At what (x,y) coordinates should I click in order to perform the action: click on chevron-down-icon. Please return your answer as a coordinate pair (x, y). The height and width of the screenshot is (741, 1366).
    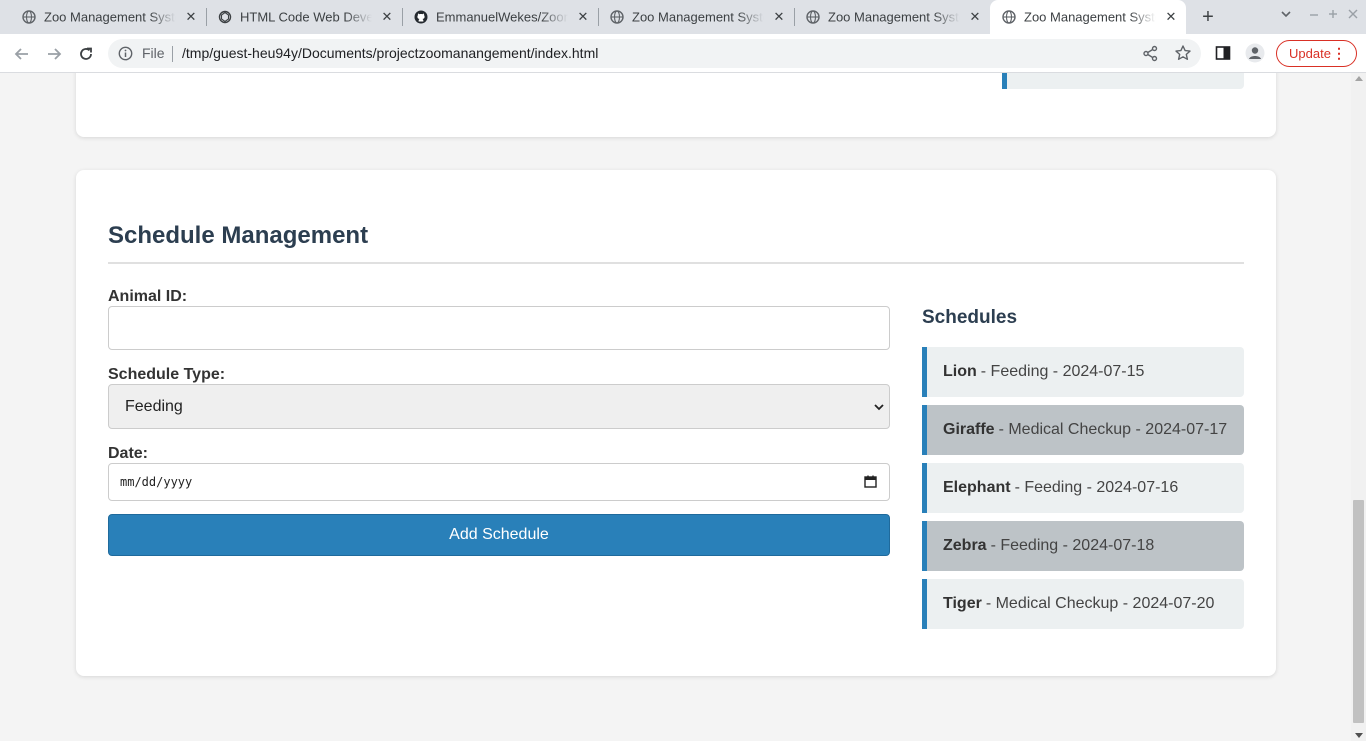
    Looking at the image, I should click on (879, 406).